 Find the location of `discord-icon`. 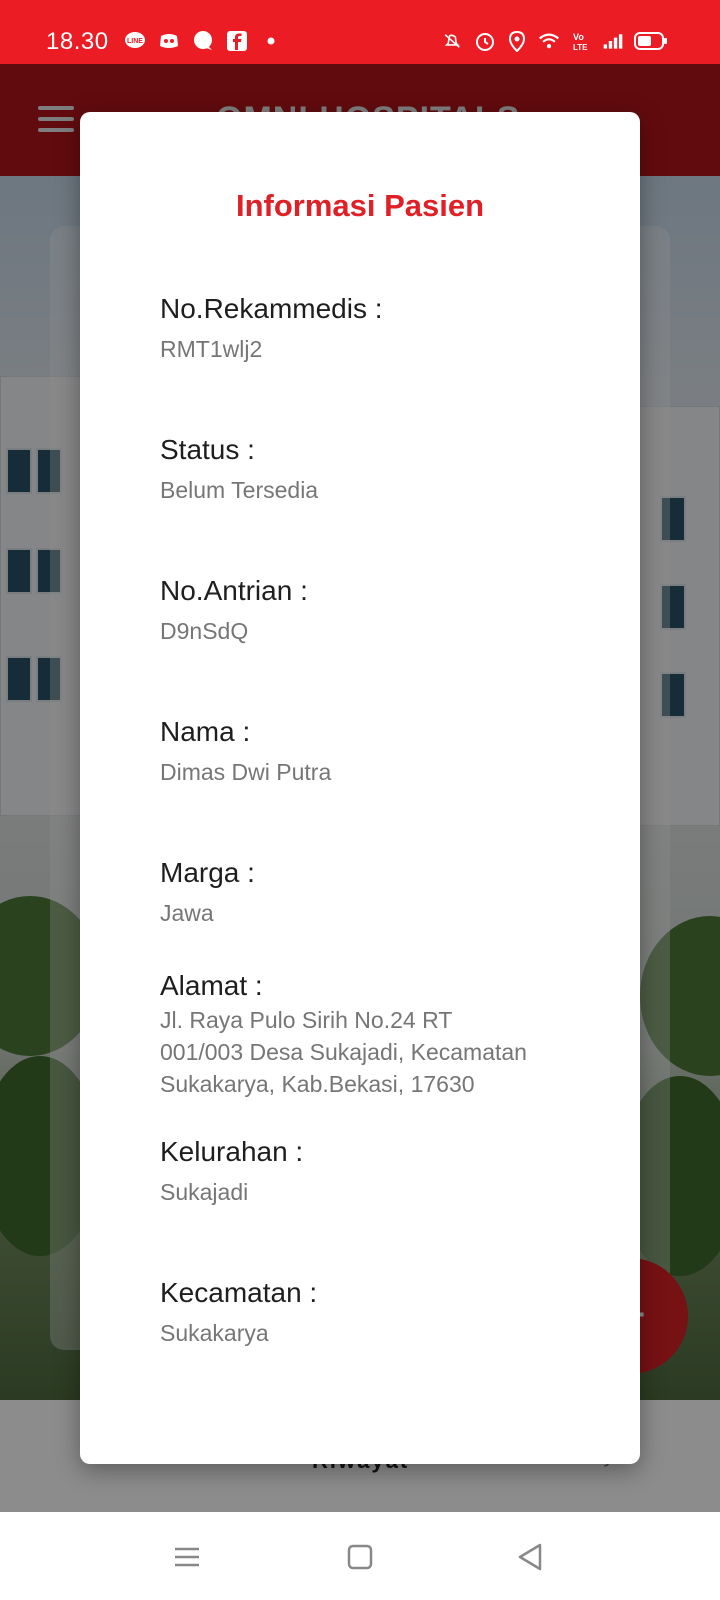

discord-icon is located at coordinates (169, 41).